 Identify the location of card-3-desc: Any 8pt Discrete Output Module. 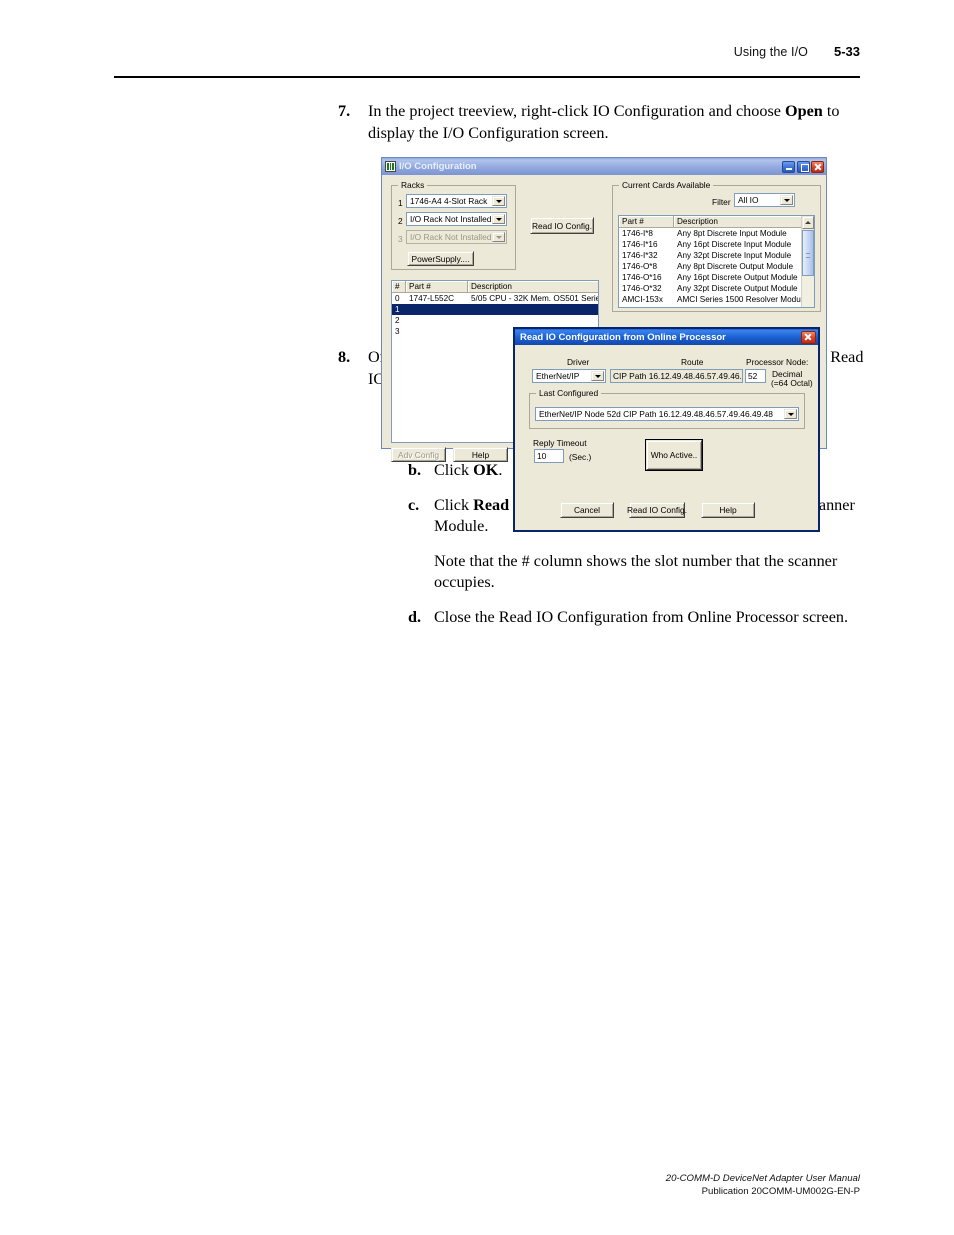
(735, 266).